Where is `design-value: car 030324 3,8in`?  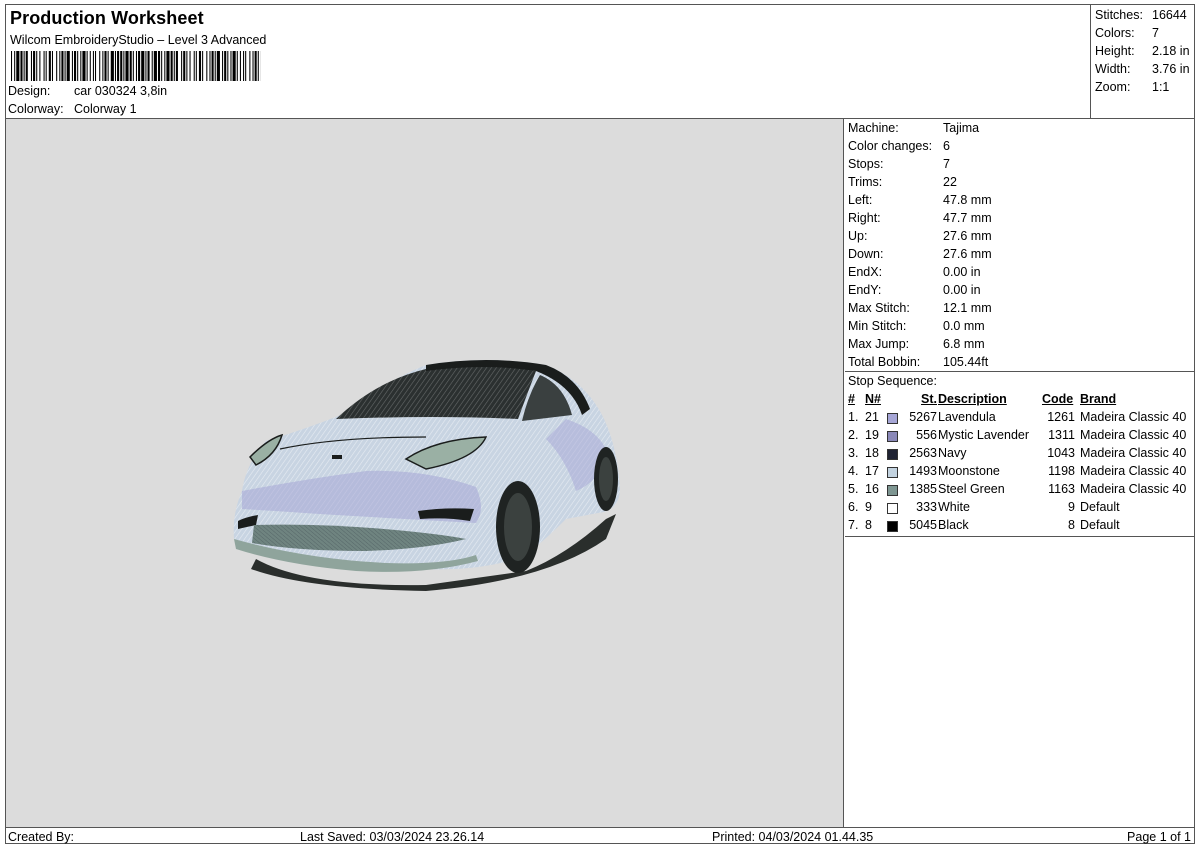
design-value: car 030324 3,8in is located at coordinates (121, 91).